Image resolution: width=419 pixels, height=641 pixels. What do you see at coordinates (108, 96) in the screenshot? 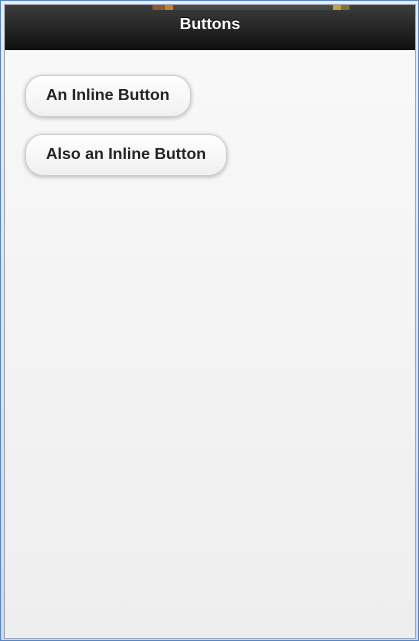
I see `inline-button: An Inline Button` at bounding box center [108, 96].